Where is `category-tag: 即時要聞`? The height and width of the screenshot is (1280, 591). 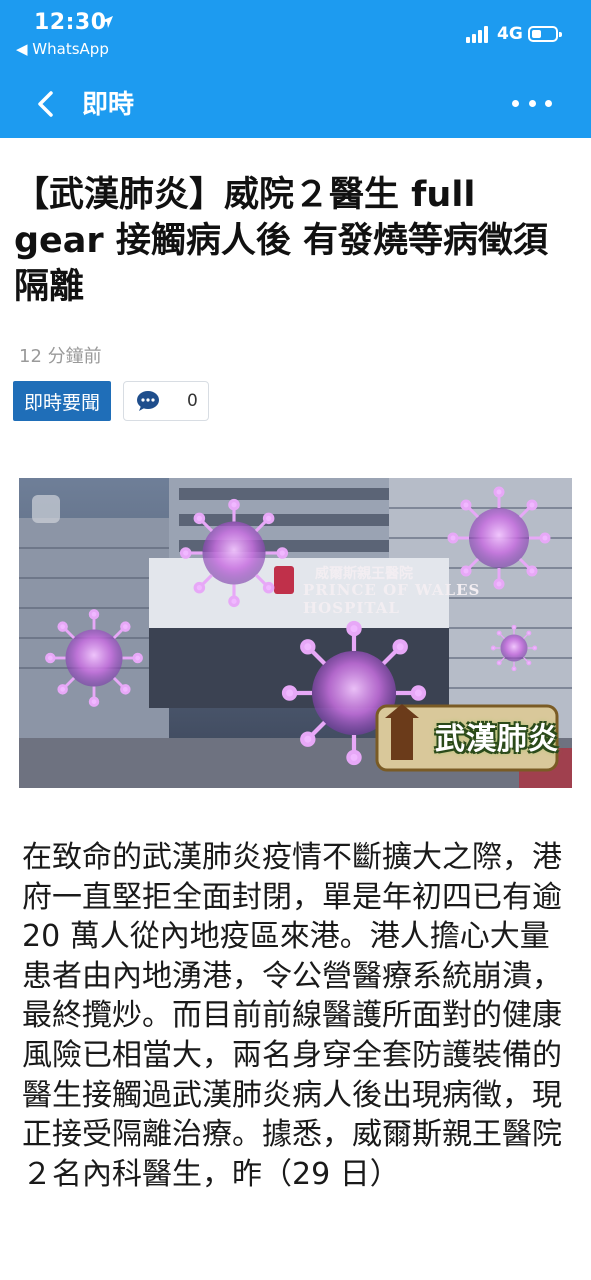 category-tag: 即時要聞 is located at coordinates (62, 401).